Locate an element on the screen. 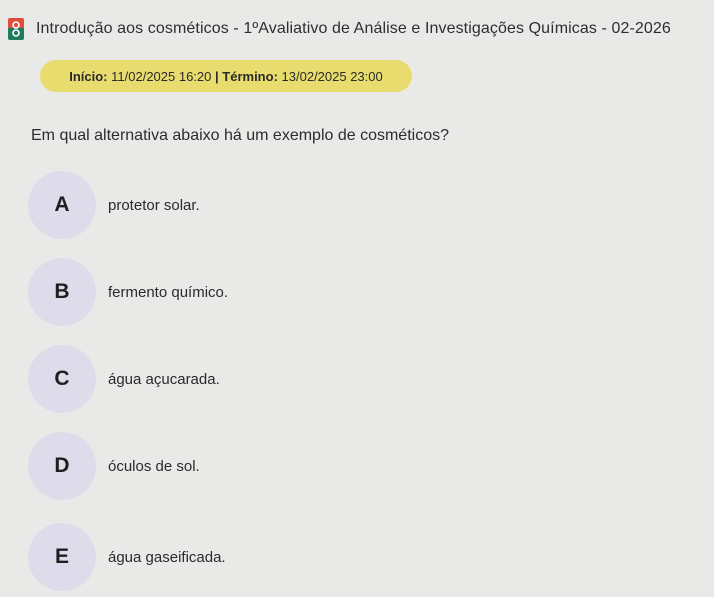  option-b: B fermento químico. is located at coordinates (128, 292).